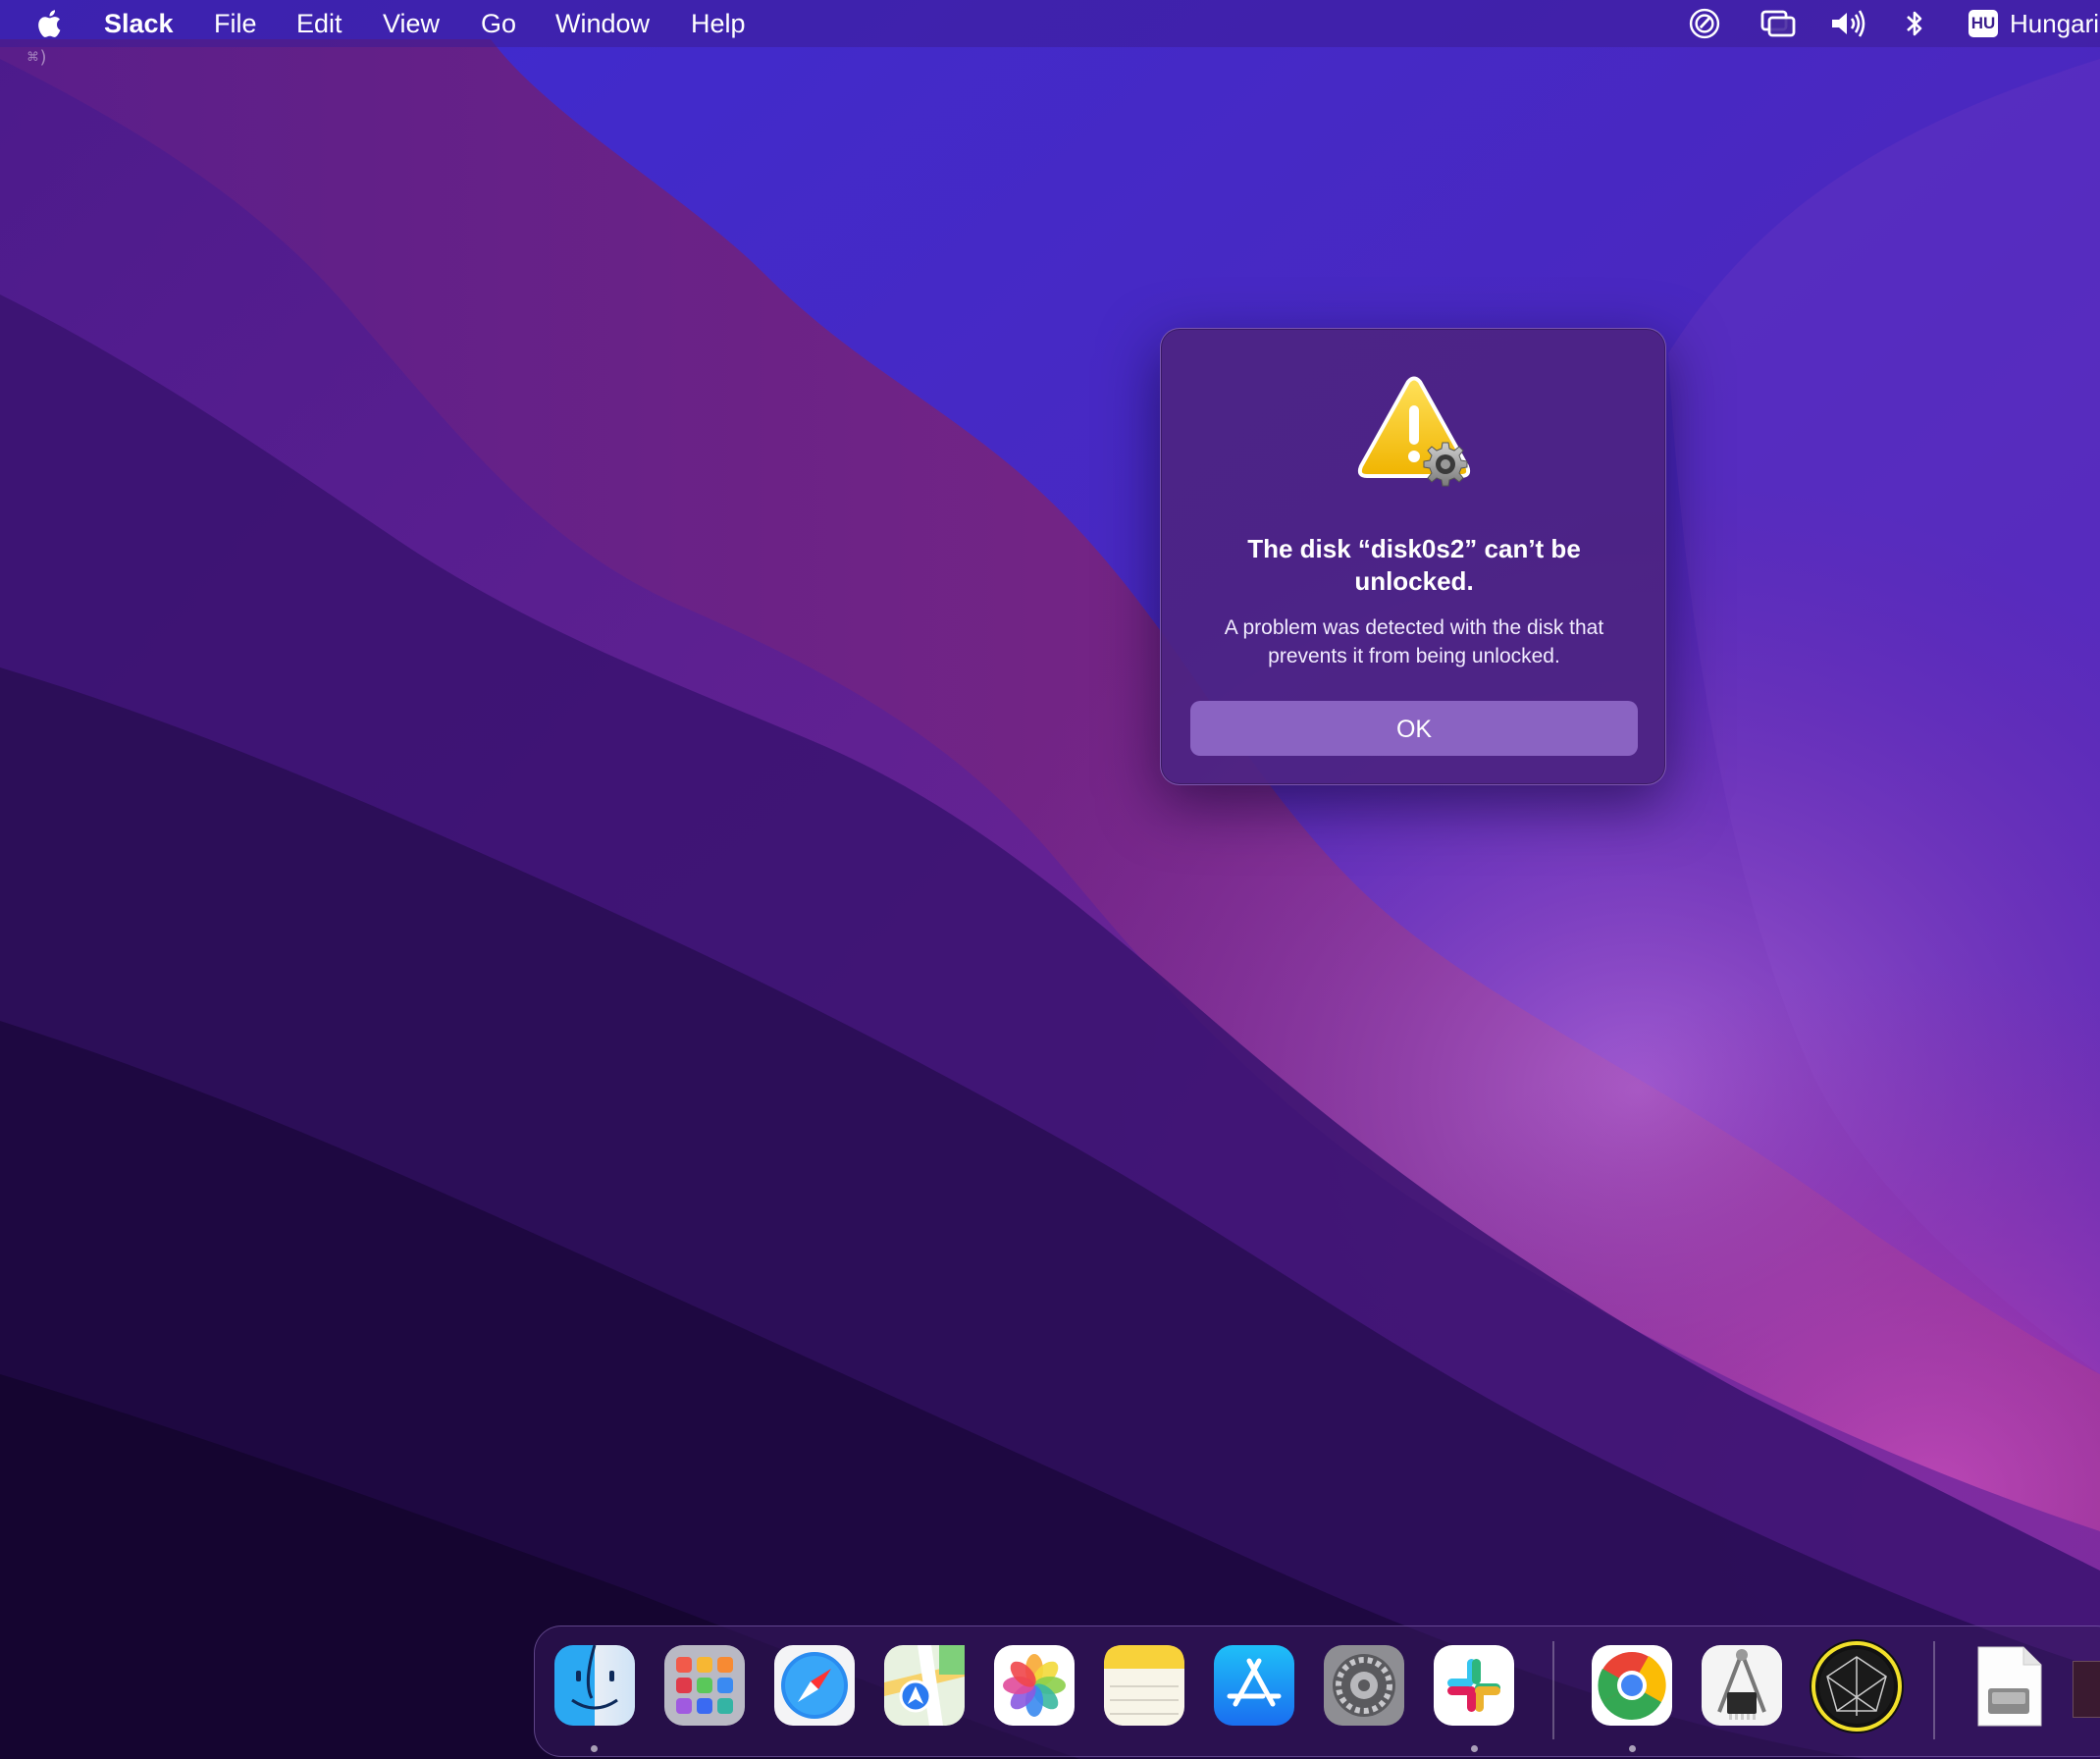 The width and height of the screenshot is (2100, 1759). Describe the element at coordinates (2055, 23) in the screenshot. I see `input-source-label: Hungarian` at that location.